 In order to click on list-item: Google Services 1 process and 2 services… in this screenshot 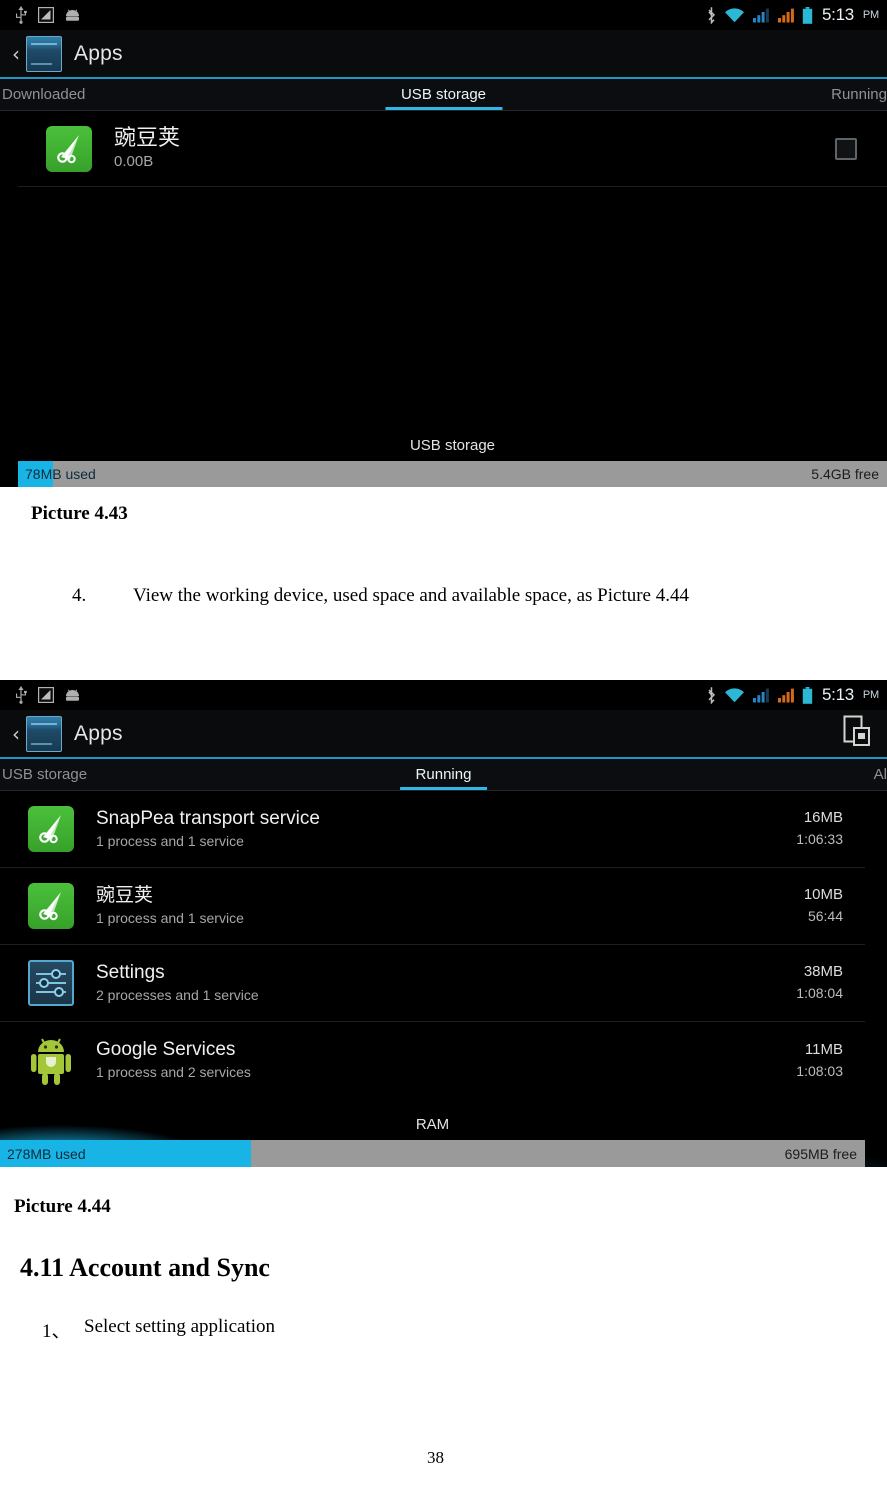, I will do `click(432, 1060)`.